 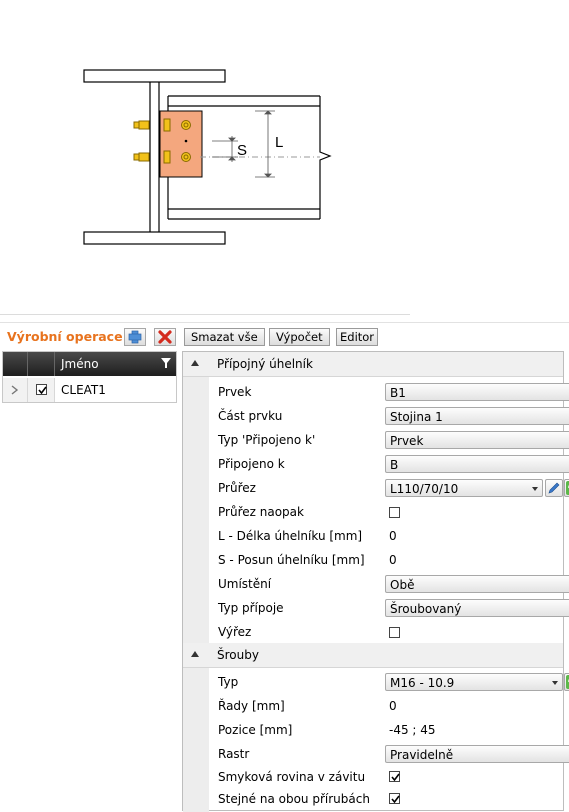 I want to click on prurez-naopak-checkbox, so click(x=394, y=512).